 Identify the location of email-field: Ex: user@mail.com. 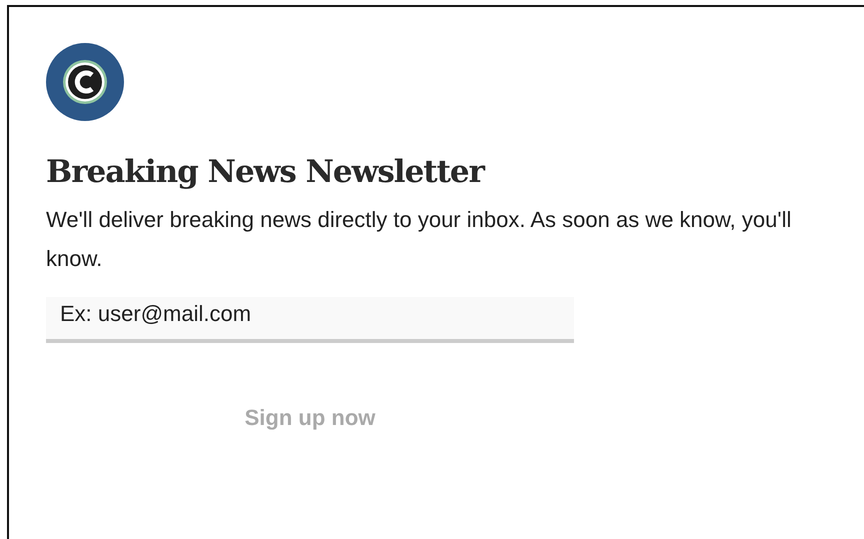
(310, 320).